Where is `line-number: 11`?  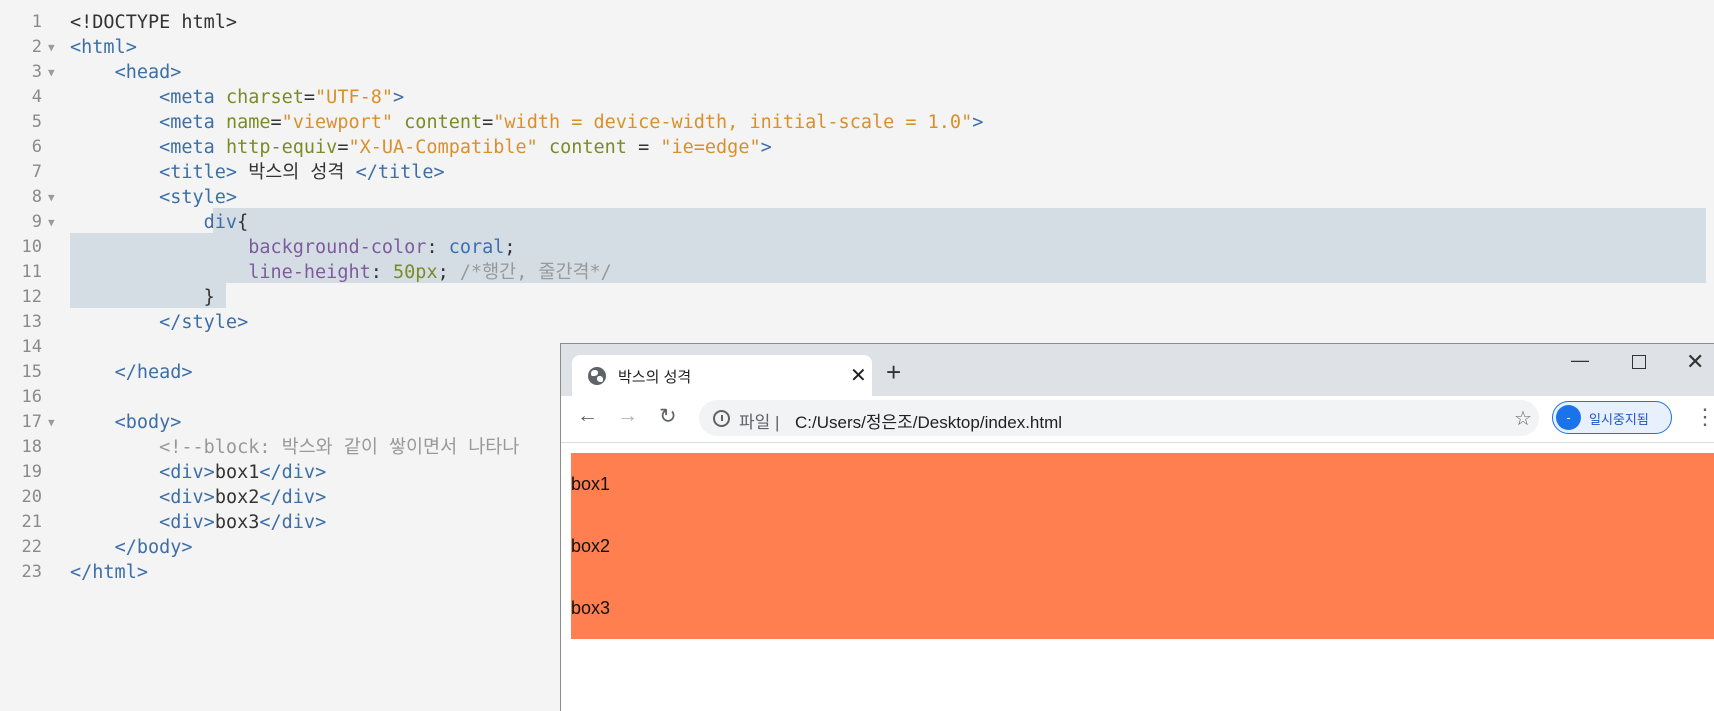 line-number: 11 is located at coordinates (31, 272).